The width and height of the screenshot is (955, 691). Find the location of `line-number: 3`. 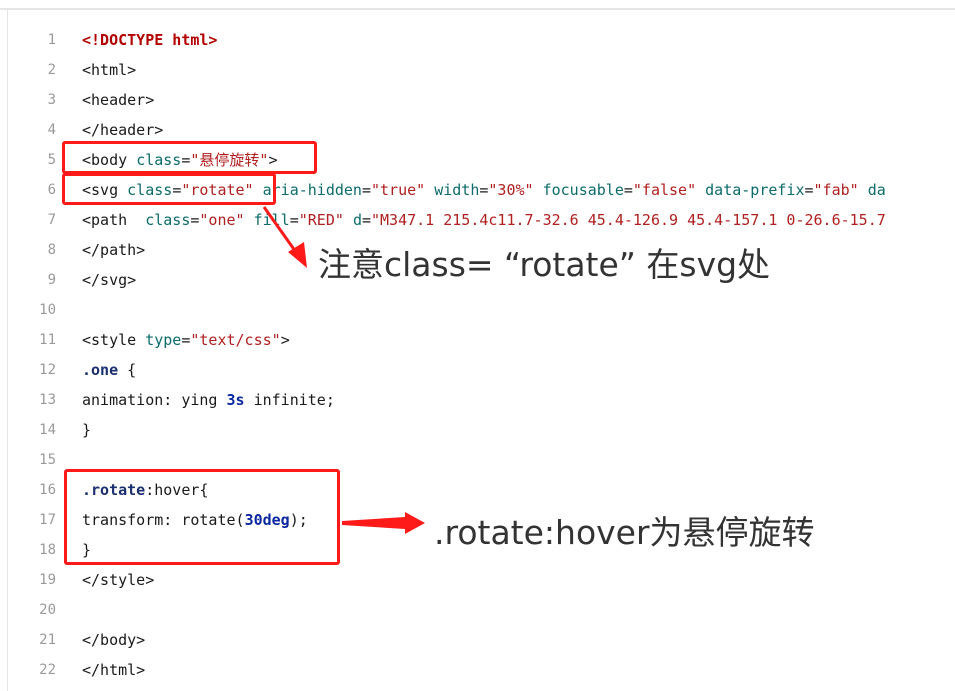

line-number: 3 is located at coordinates (51, 100).